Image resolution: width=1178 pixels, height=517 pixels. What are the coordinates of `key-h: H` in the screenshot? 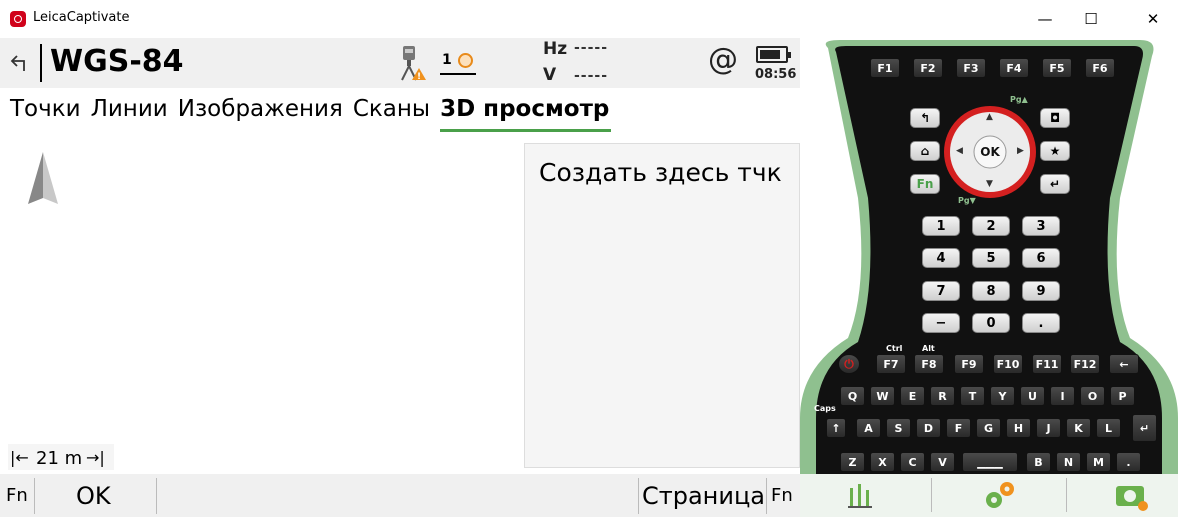 It's located at (1018, 428).